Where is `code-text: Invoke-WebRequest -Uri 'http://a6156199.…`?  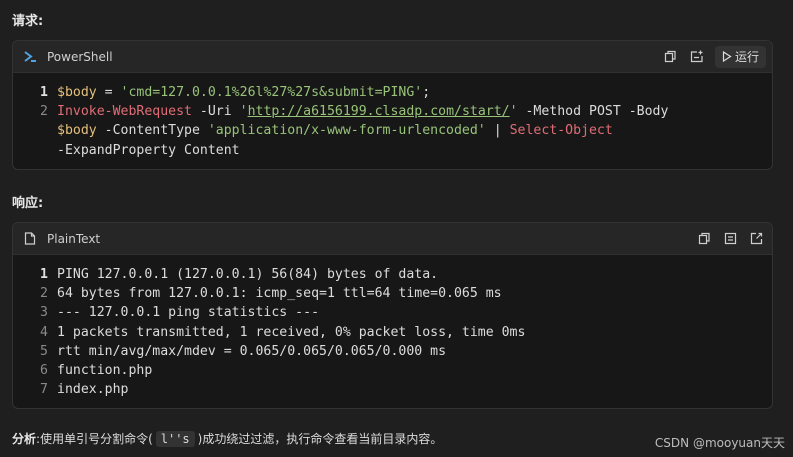
code-text: Invoke-WebRequest -Uri 'http://a6156199.… is located at coordinates (362, 111).